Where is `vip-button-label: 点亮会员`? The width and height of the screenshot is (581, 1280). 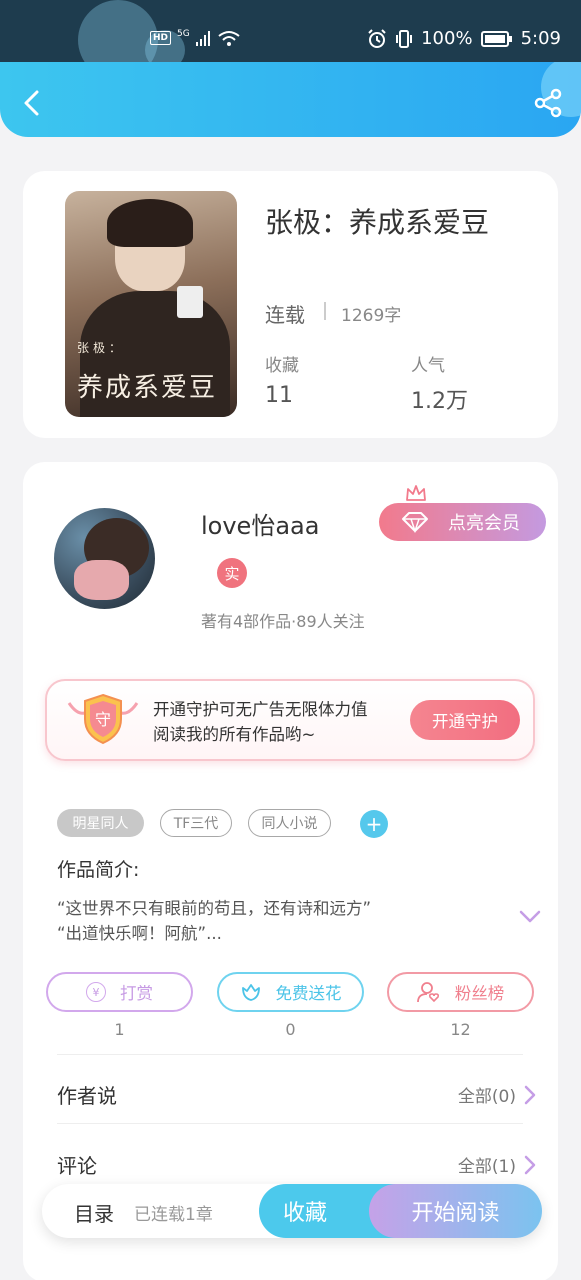
vip-button-label: 点亮会员 is located at coordinates (484, 523).